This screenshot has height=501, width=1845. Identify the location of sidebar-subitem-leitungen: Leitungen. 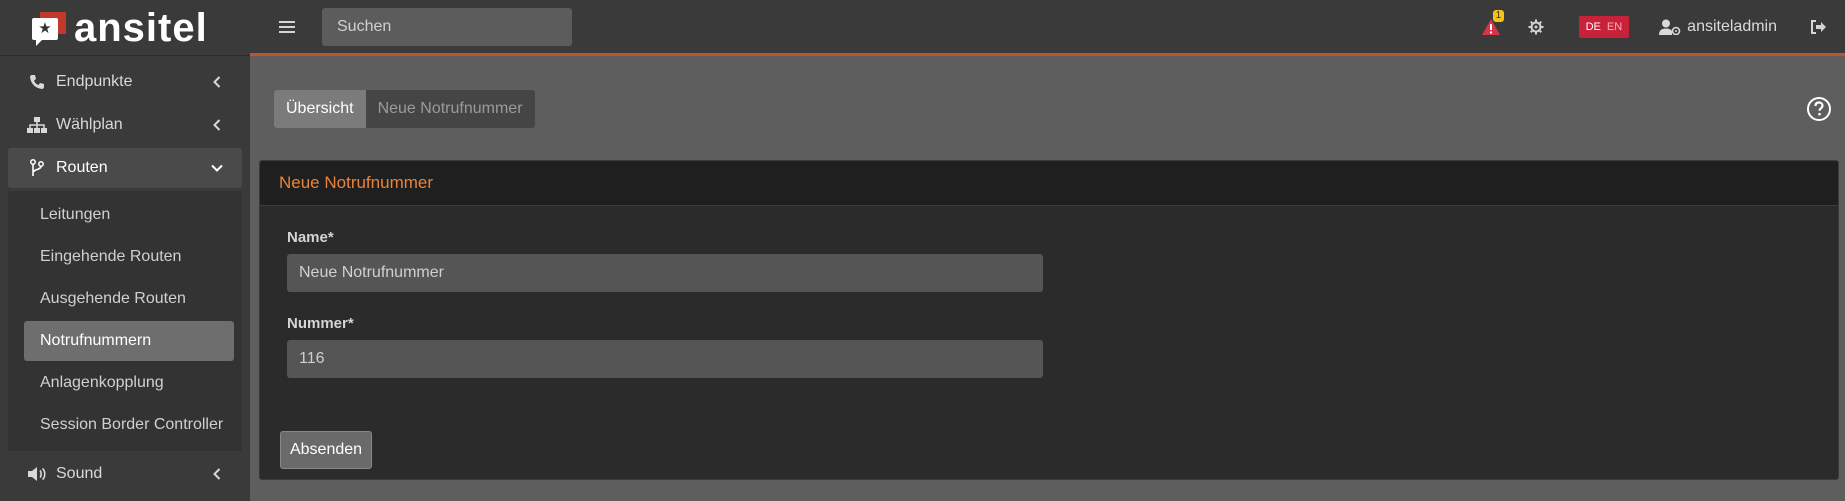
(129, 215).